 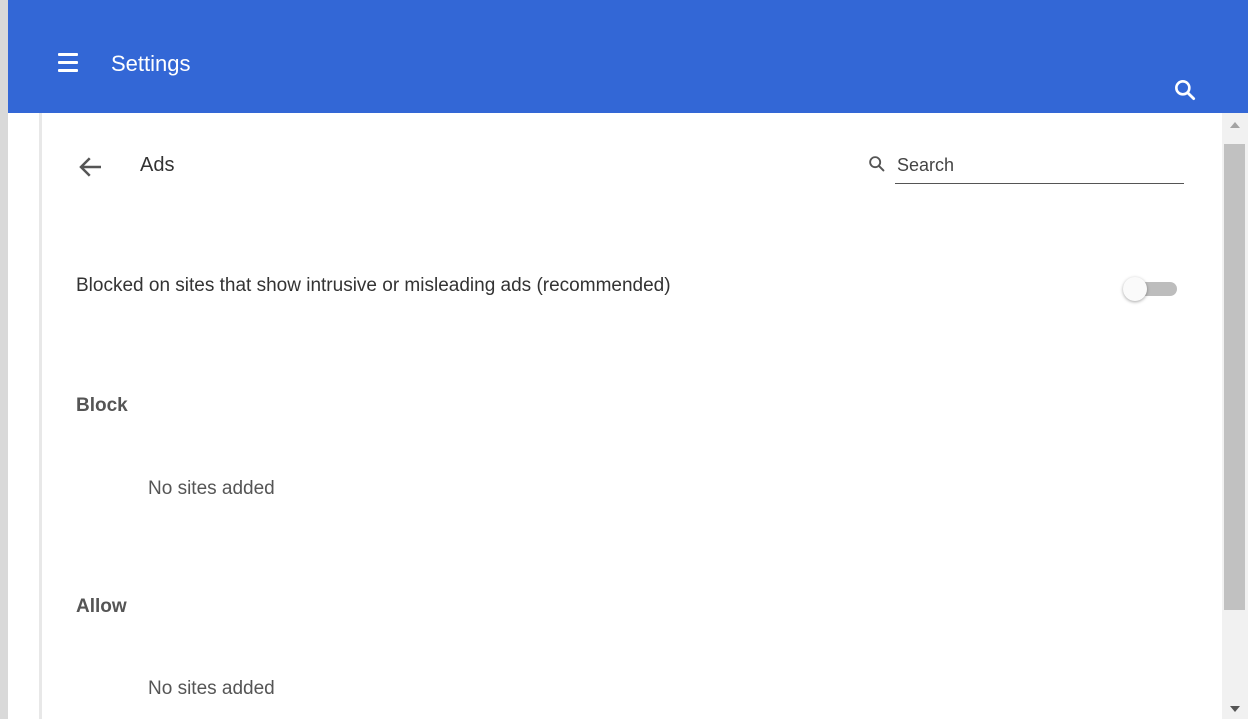 I want to click on side-gutter, so click(x=25, y=416).